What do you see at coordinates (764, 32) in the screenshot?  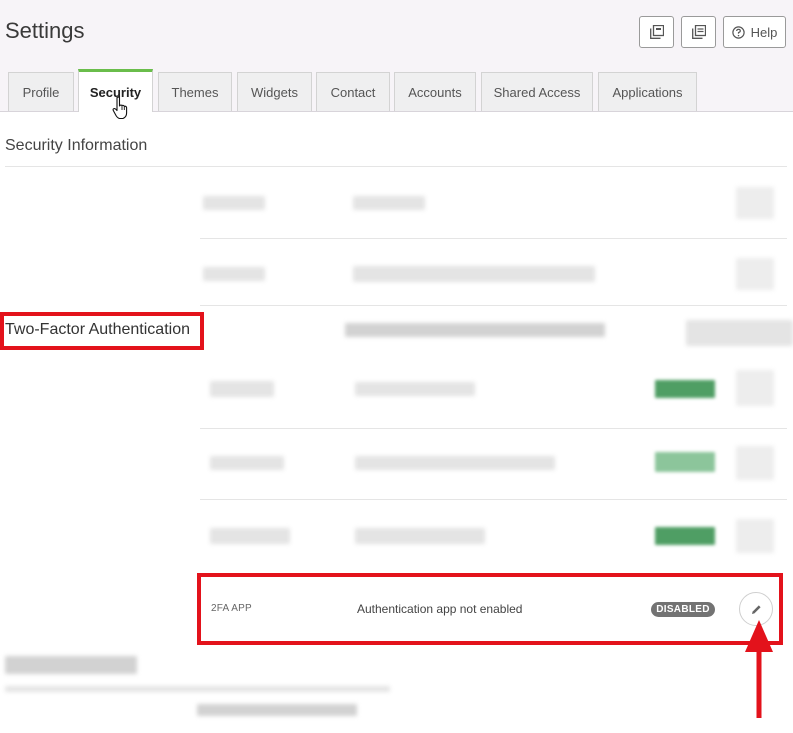 I see `help-label: Help` at bounding box center [764, 32].